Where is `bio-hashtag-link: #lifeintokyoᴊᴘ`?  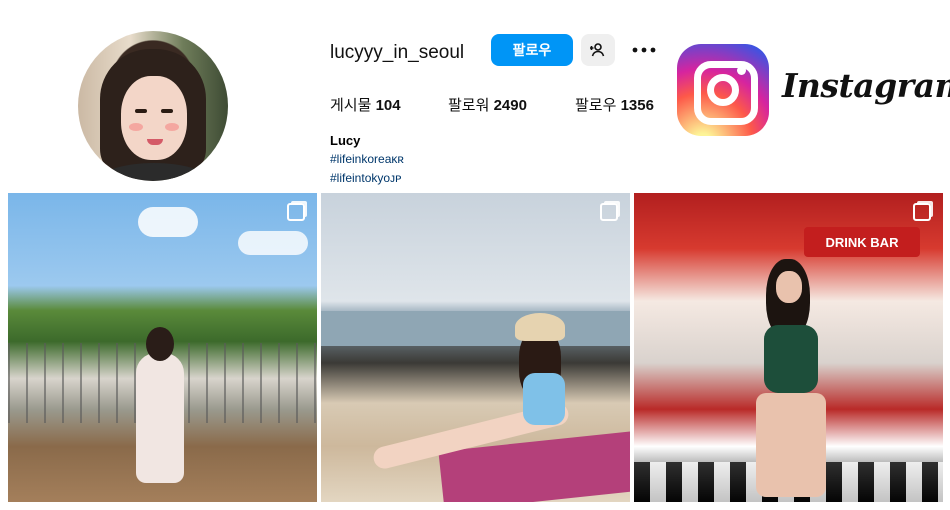 bio-hashtag-link: #lifeintokyoᴊᴘ is located at coordinates (365, 178).